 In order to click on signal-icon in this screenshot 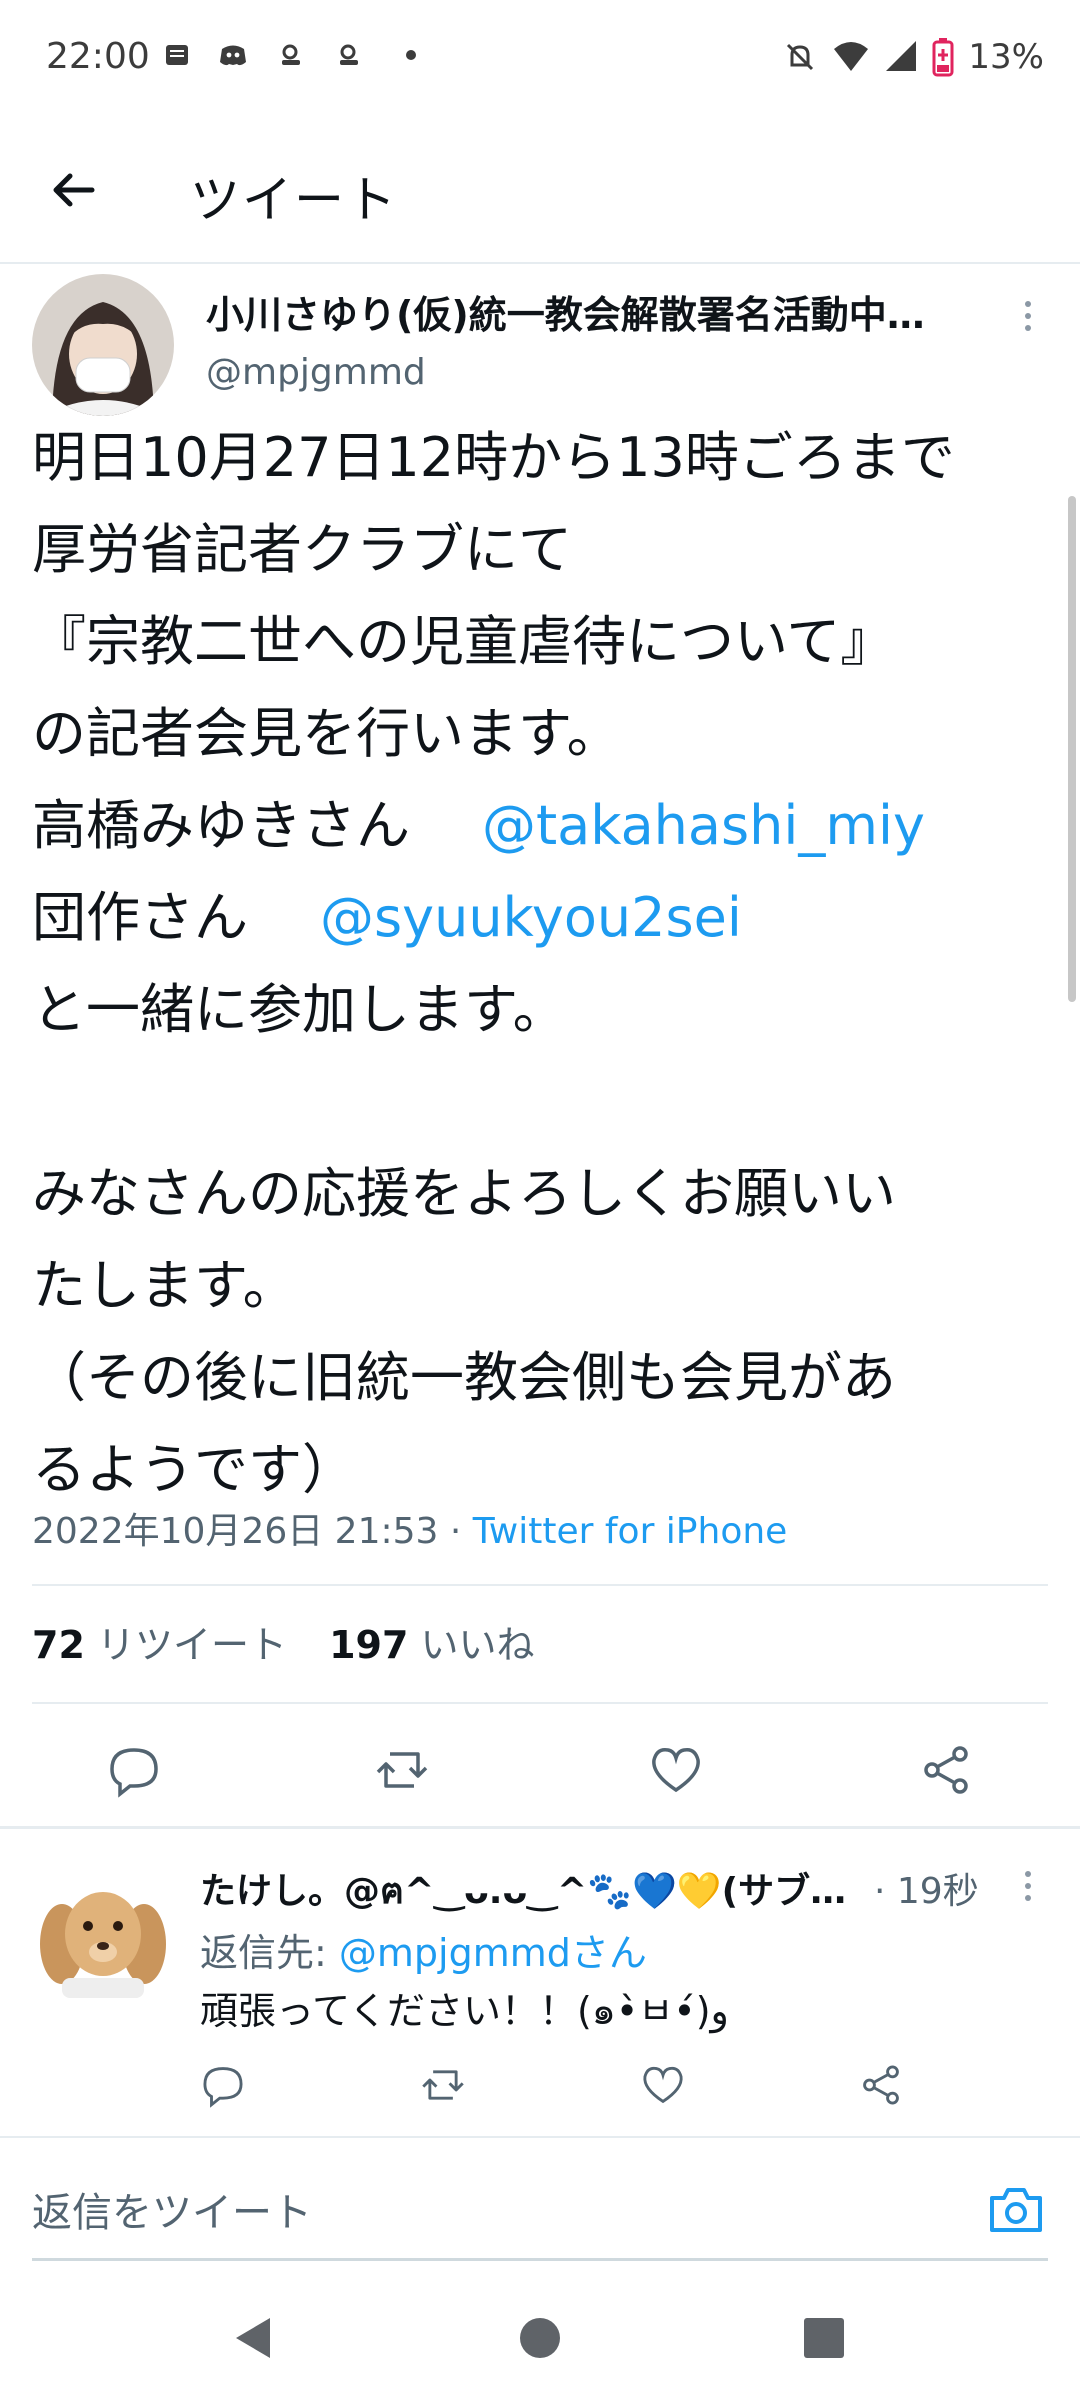, I will do `click(901, 56)`.